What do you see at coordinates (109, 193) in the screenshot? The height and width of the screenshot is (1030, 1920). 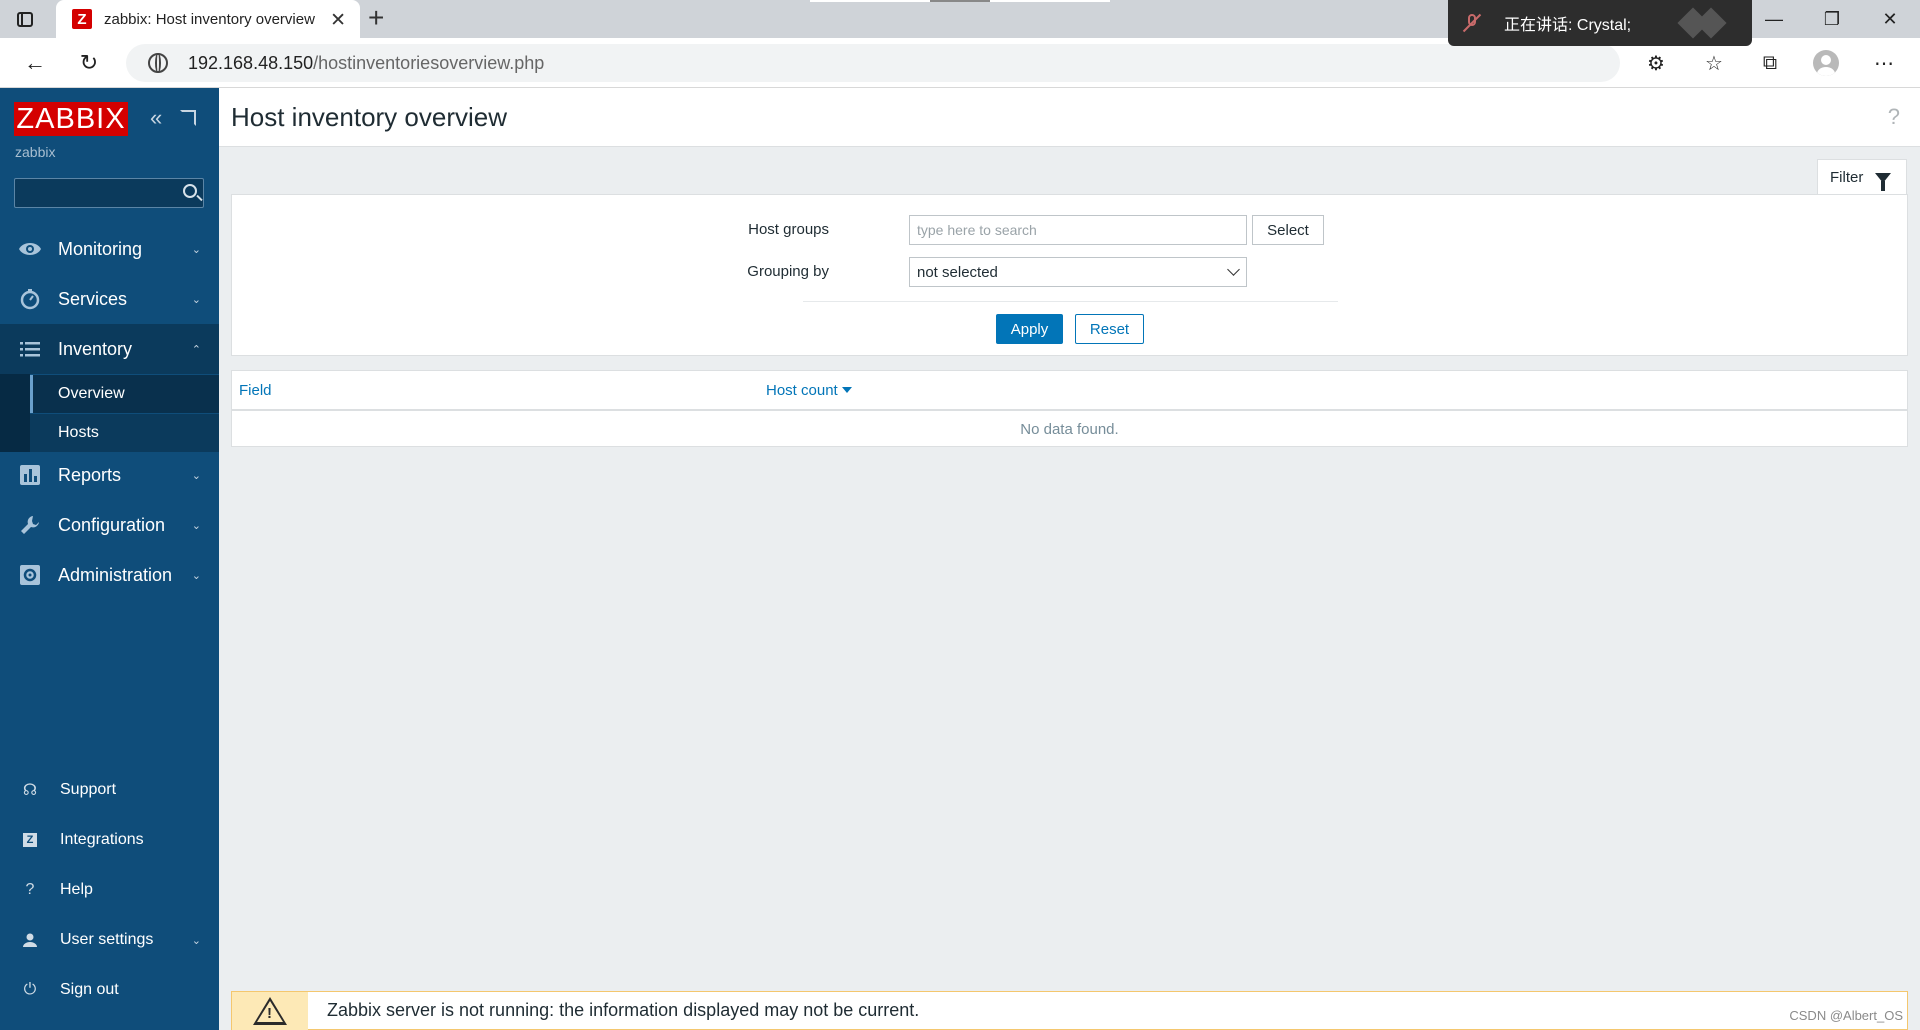 I see `sidebar-search-input` at bounding box center [109, 193].